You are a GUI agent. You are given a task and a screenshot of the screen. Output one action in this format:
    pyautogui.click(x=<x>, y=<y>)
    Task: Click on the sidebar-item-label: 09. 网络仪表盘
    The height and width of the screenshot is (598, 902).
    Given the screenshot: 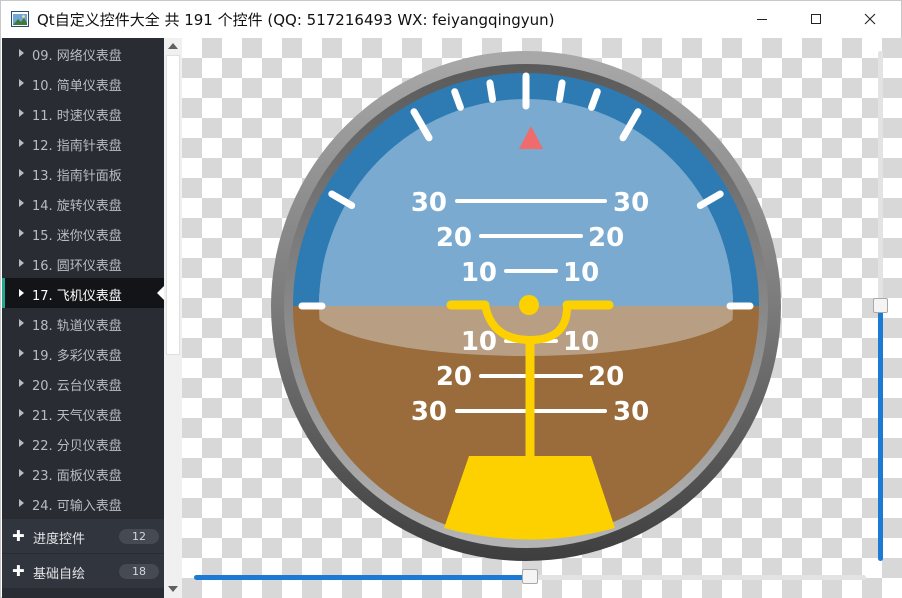 What is the action you would take?
    pyautogui.click(x=77, y=56)
    